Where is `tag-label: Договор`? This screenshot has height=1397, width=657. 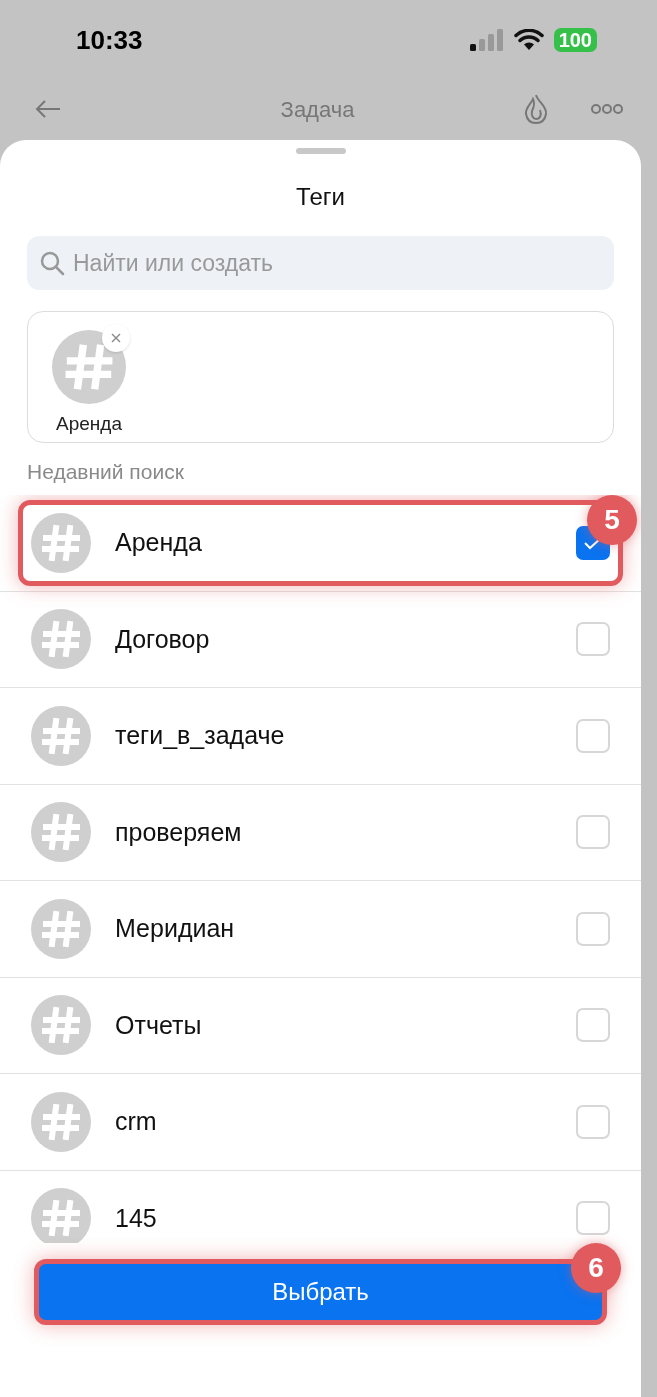
tag-label: Договор is located at coordinates (163, 639).